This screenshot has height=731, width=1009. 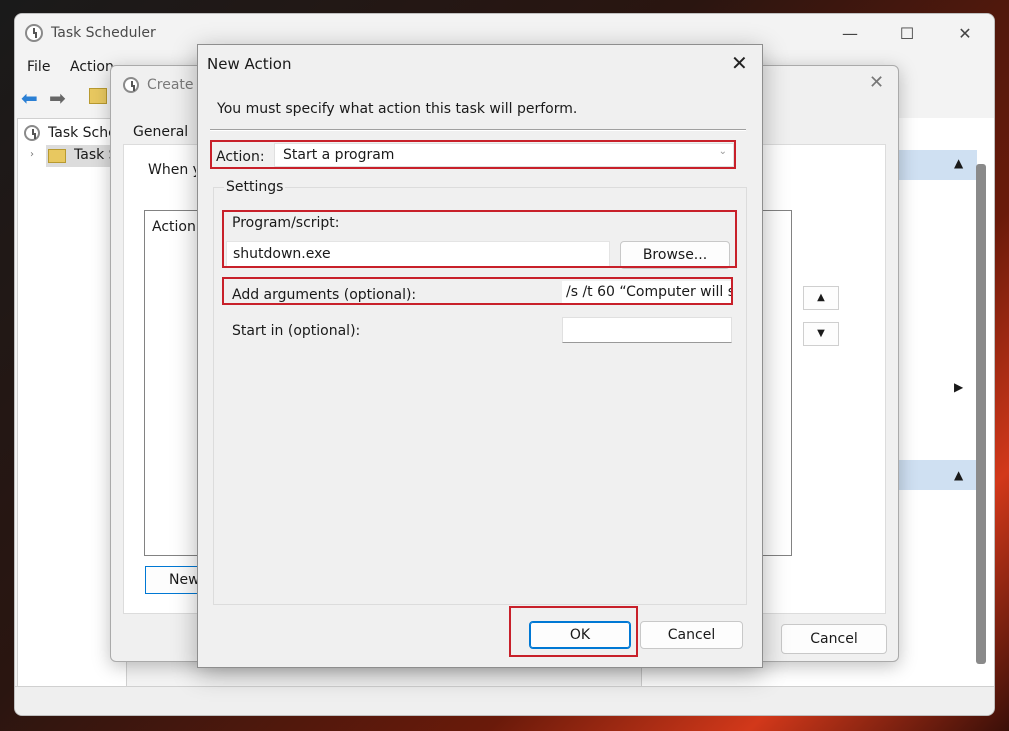 I want to click on cancel-button: Cancel, so click(x=691, y=635).